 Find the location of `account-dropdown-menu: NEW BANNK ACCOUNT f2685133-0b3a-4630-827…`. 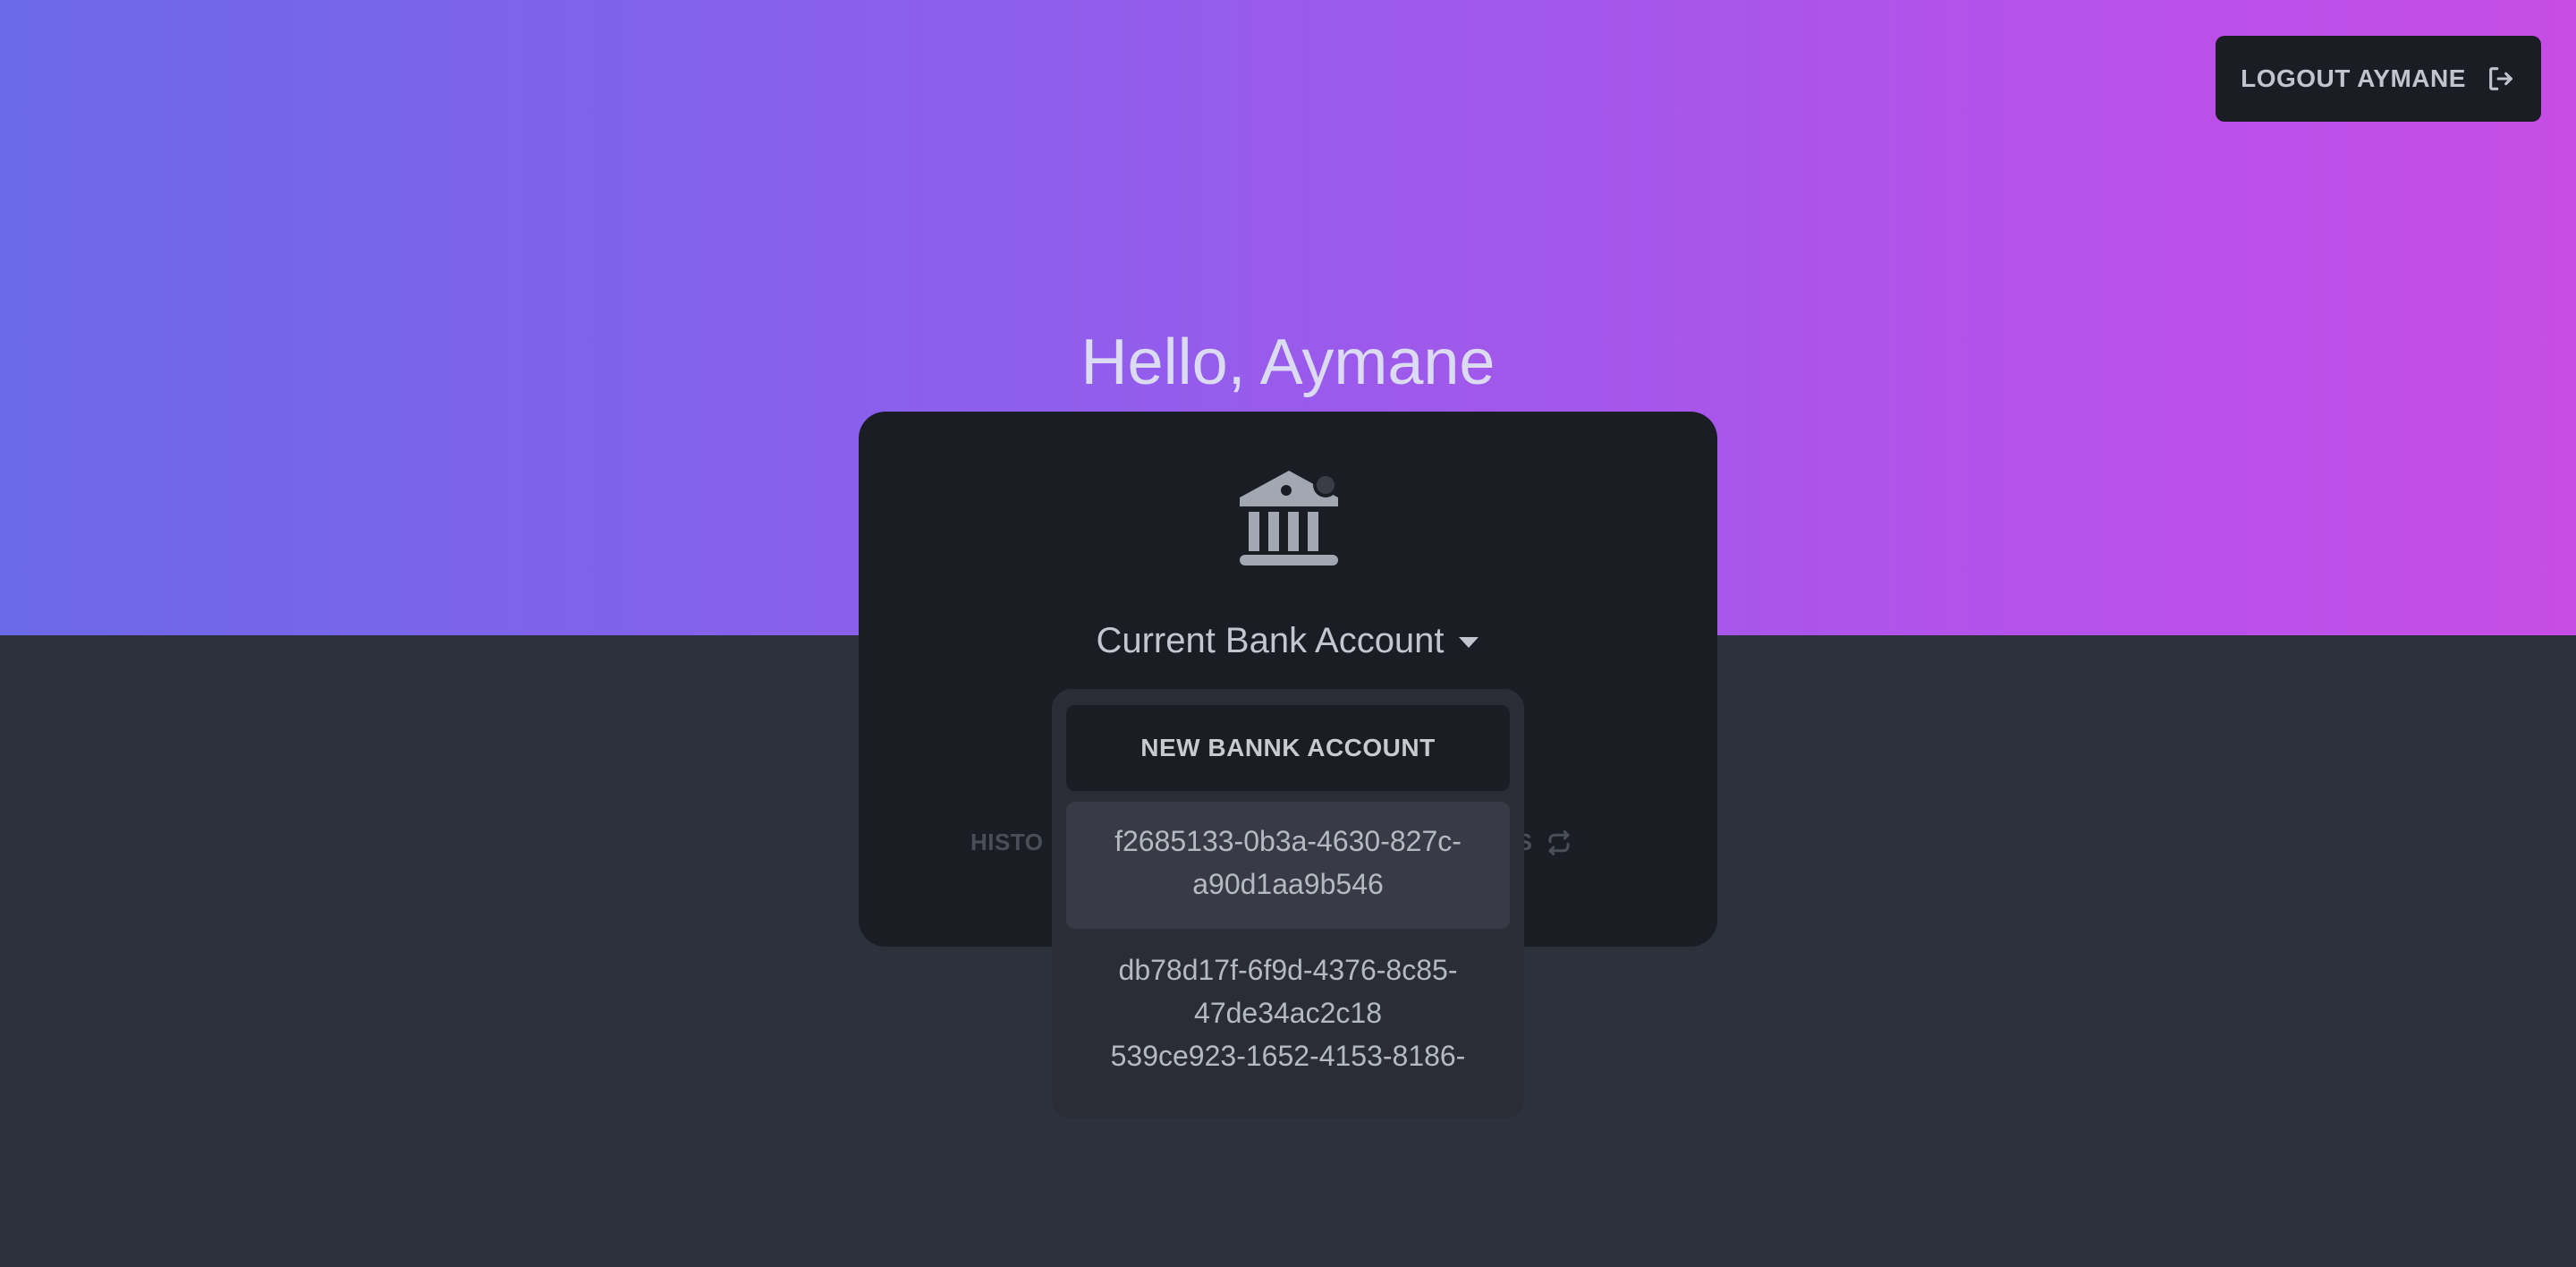

account-dropdown-menu: NEW BANNK ACCOUNT f2685133-0b3a-4630-827… is located at coordinates (1288, 904).